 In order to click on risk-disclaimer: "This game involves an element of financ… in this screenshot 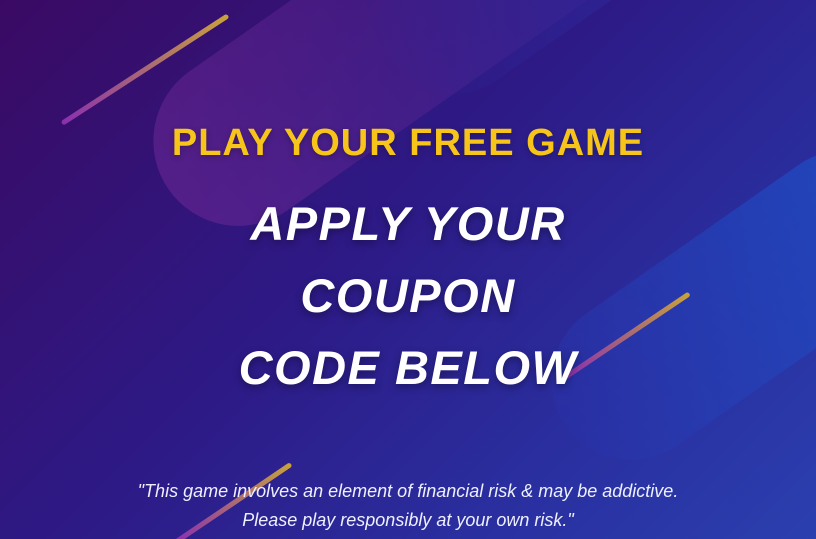, I will do `click(408, 506)`.